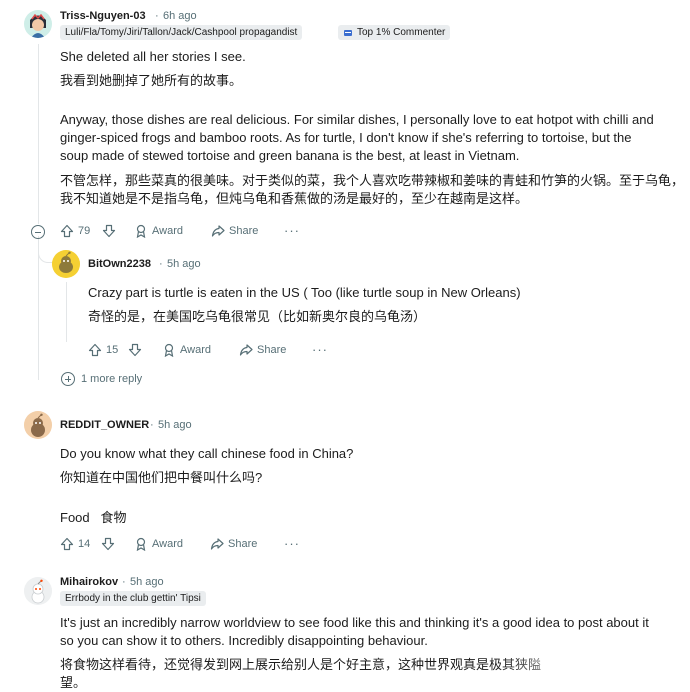 Image resolution: width=690 pixels, height=692 pixels. Describe the element at coordinates (104, 425) in the screenshot. I see `username: REDDIT_OWNER` at that location.